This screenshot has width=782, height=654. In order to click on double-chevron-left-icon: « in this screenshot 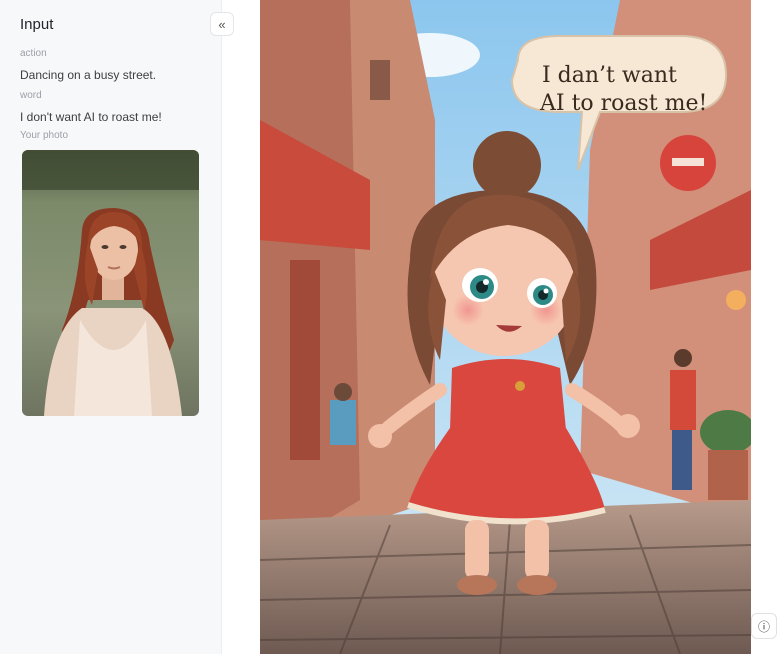, I will do `click(222, 24)`.